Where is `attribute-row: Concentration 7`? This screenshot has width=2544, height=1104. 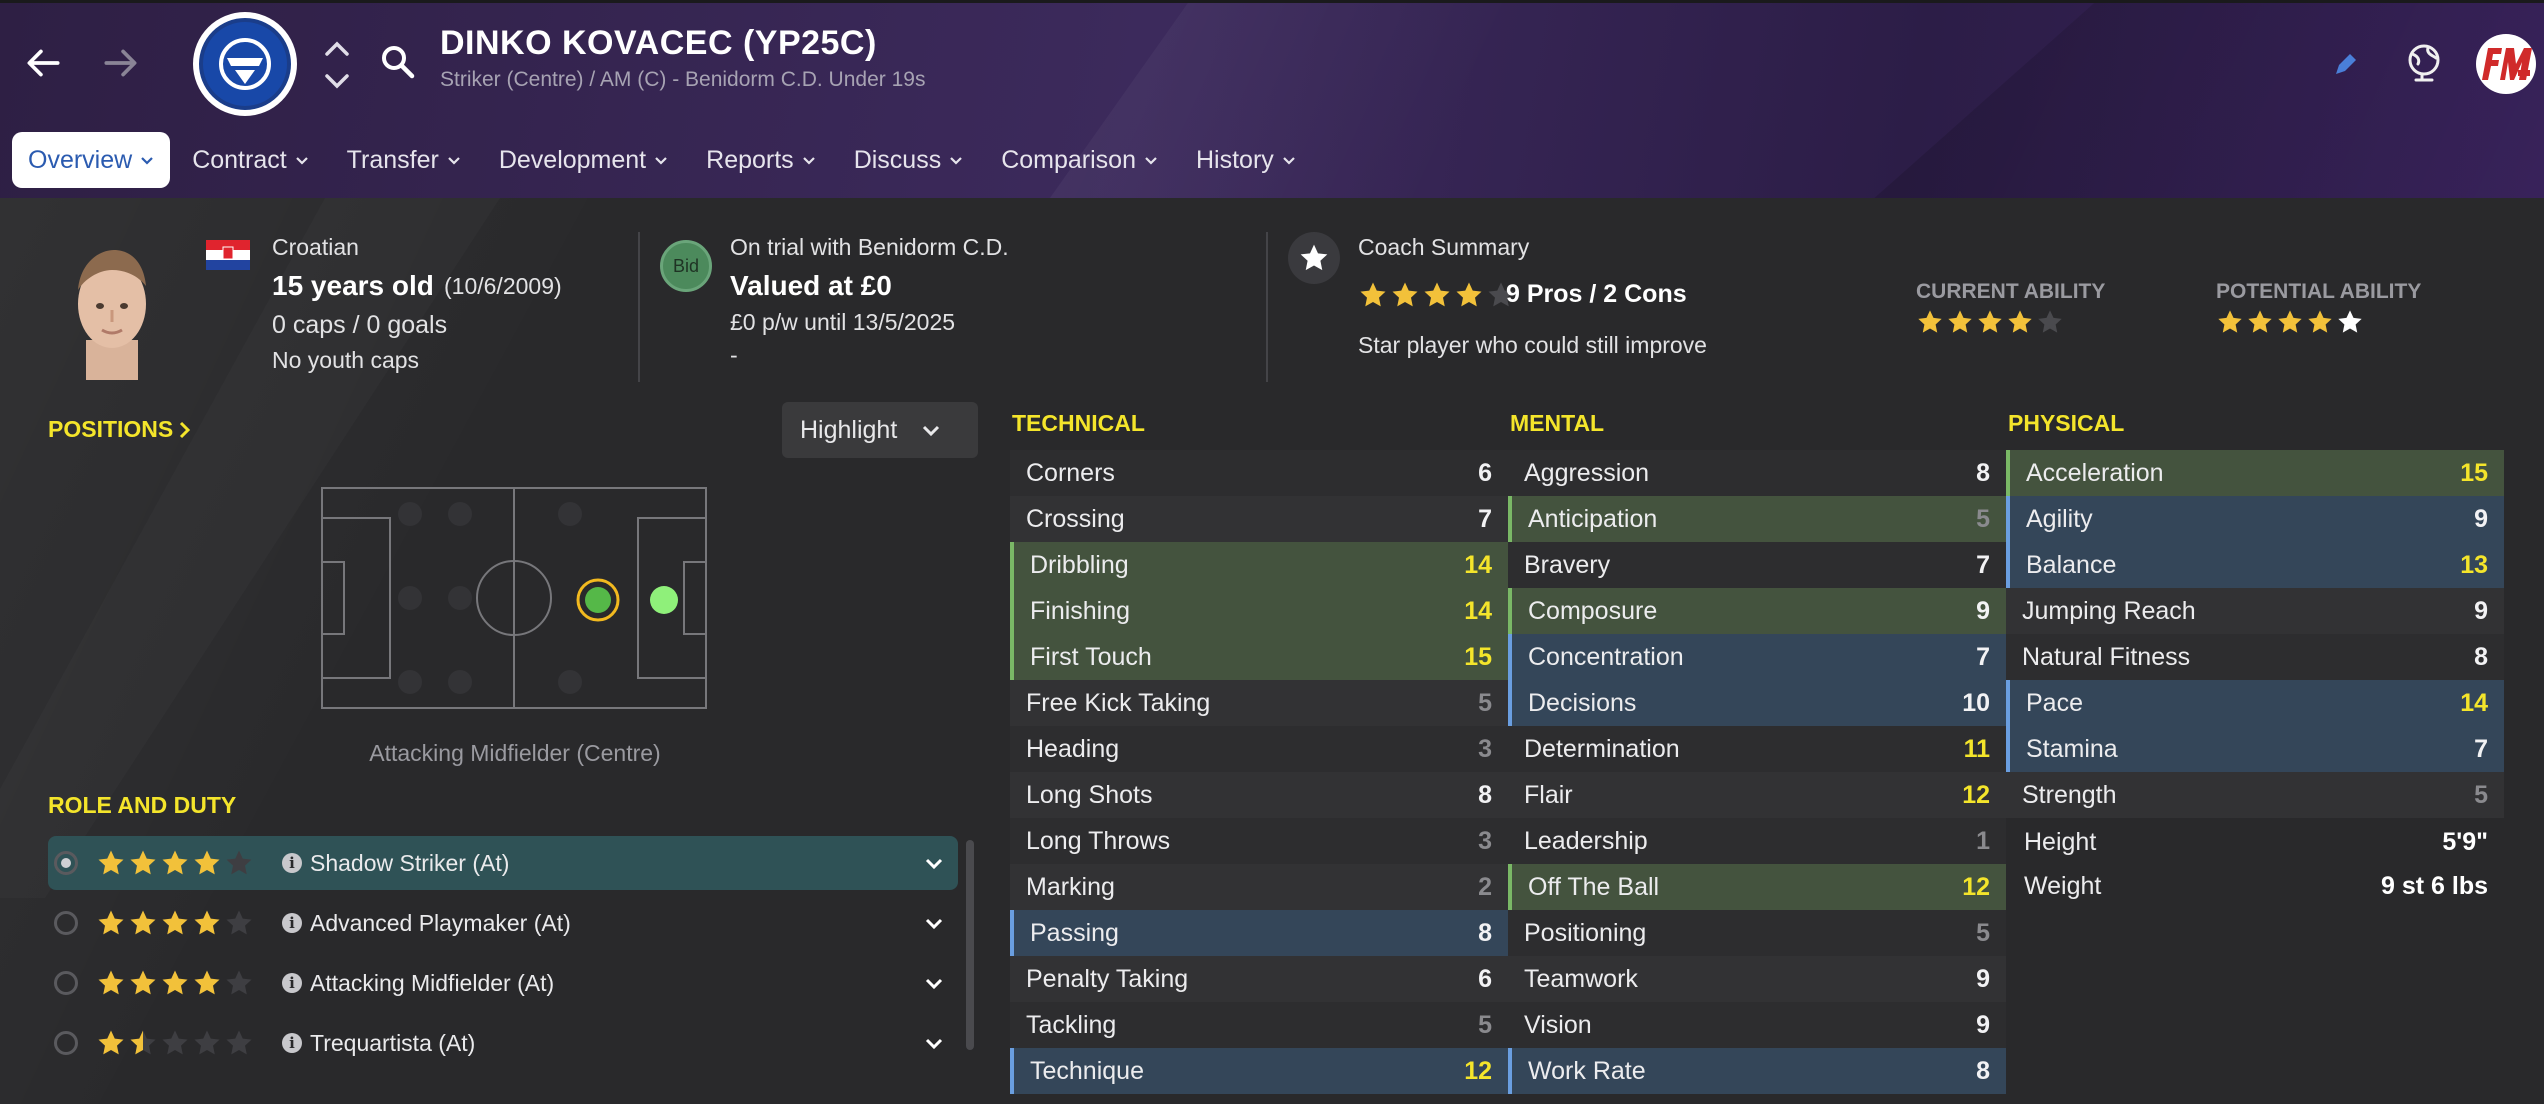 attribute-row: Concentration 7 is located at coordinates (1757, 657).